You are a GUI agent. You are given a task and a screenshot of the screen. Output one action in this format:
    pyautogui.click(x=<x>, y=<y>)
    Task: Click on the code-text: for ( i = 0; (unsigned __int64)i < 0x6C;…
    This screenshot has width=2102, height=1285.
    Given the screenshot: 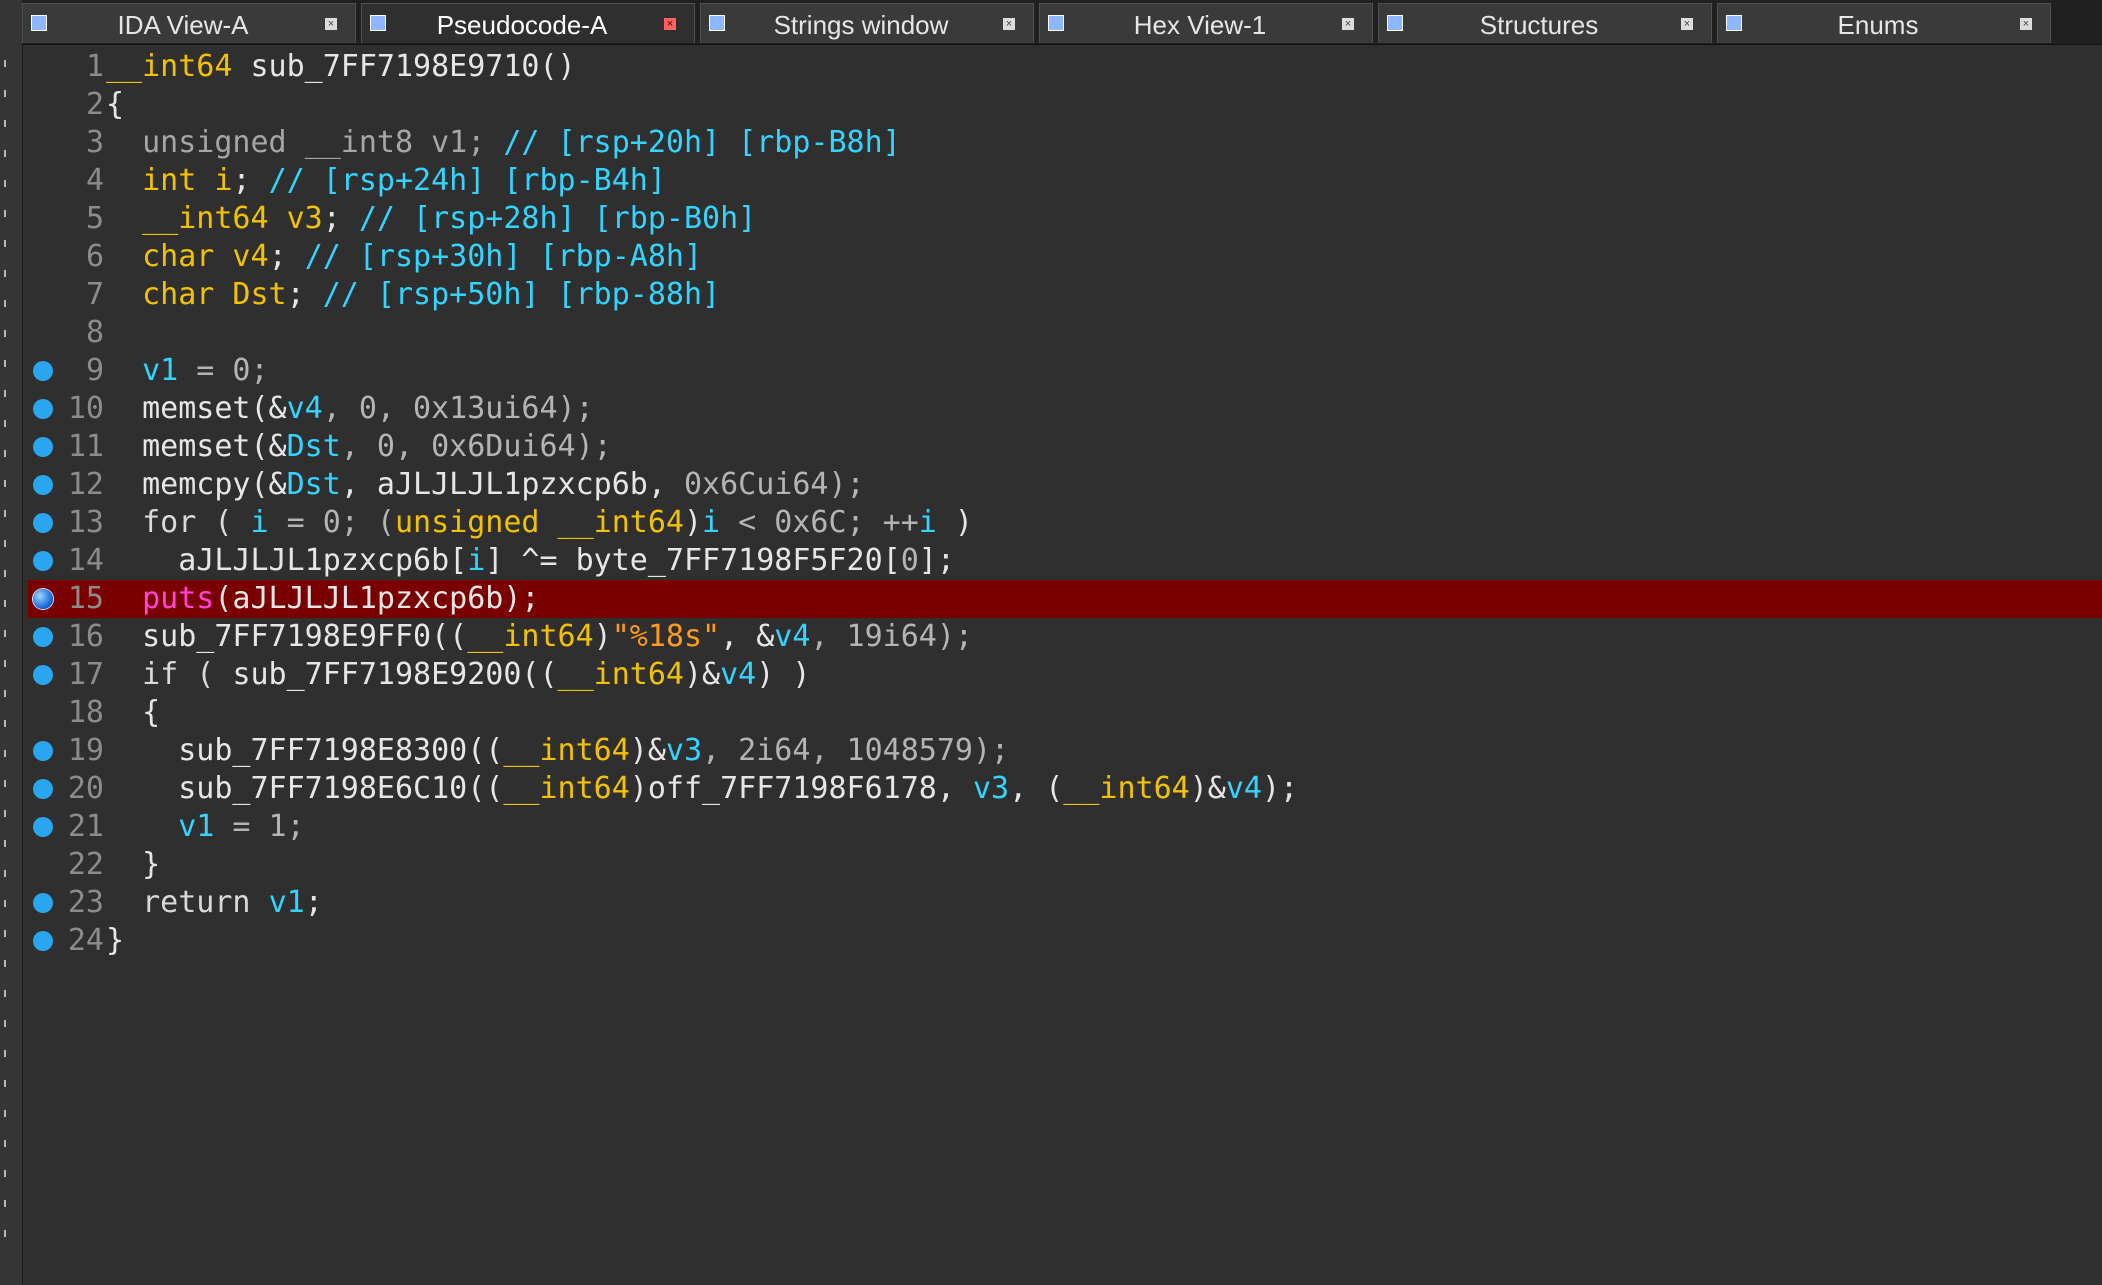 What is the action you would take?
    pyautogui.click(x=539, y=523)
    